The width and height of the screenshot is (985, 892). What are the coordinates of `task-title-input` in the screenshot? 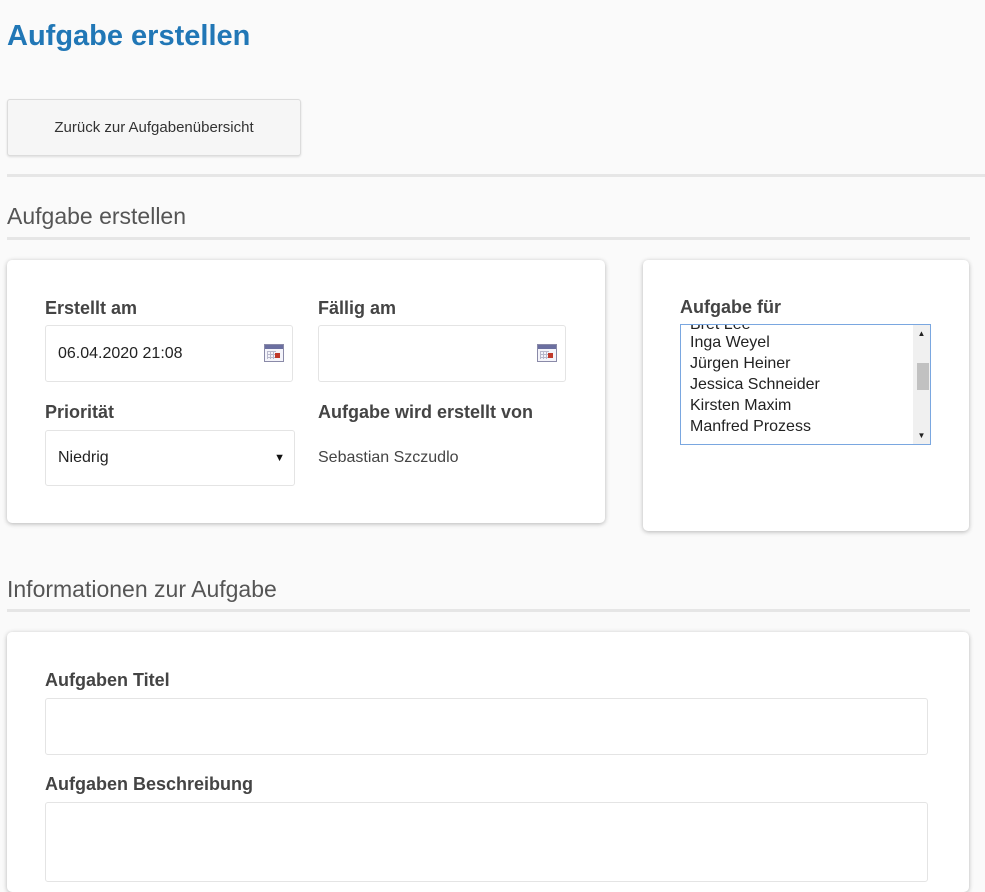 It's located at (486, 726).